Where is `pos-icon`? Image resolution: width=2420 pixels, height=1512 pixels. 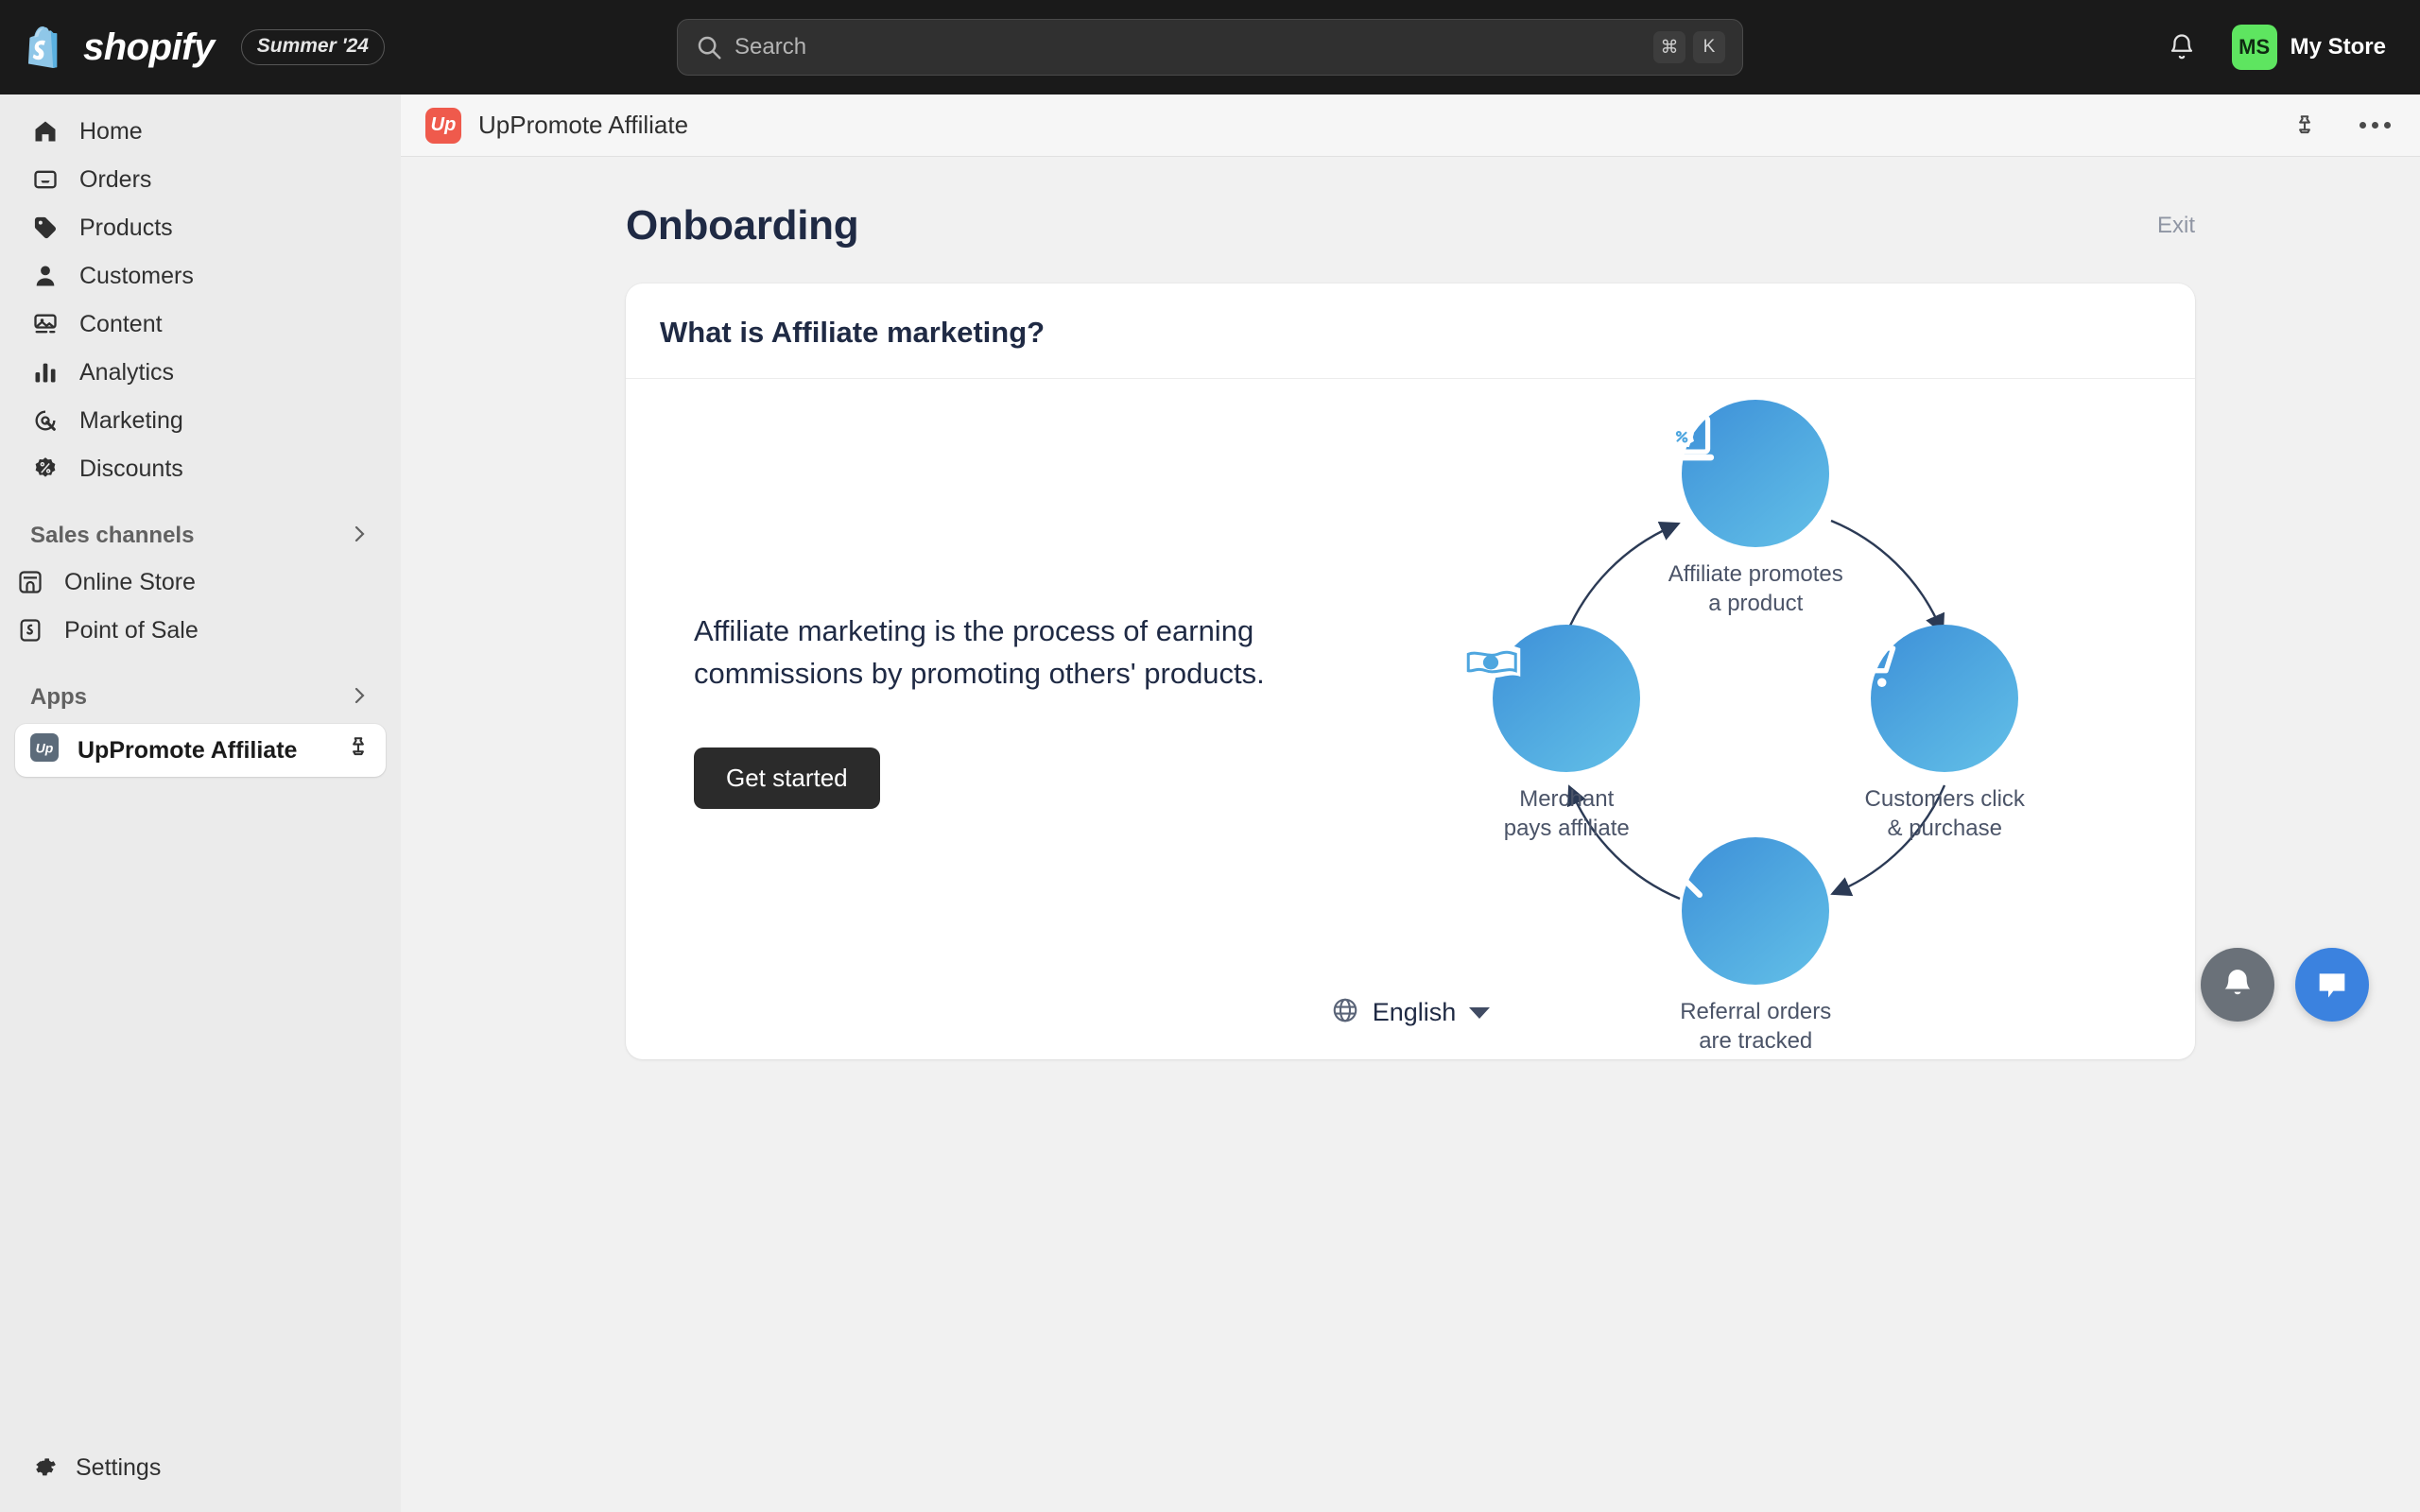
pos-icon is located at coordinates (30, 630).